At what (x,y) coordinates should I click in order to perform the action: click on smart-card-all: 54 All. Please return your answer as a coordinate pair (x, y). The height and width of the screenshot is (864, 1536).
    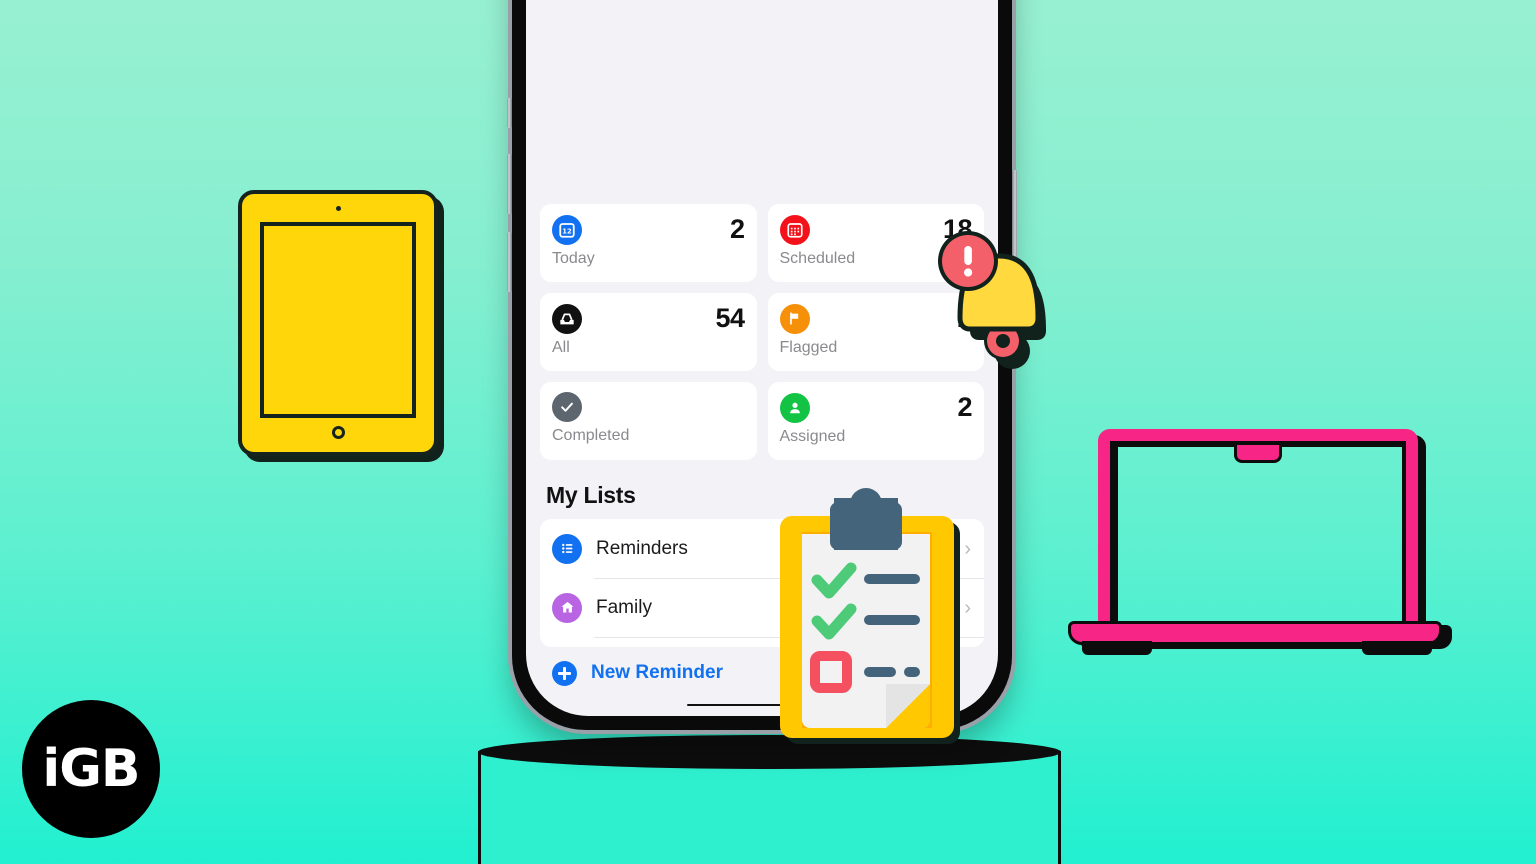
    Looking at the image, I should click on (648, 332).